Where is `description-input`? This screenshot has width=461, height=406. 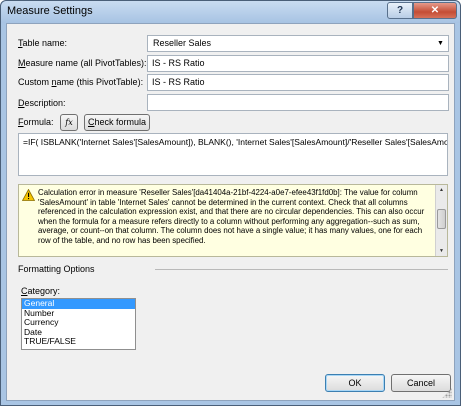 description-input is located at coordinates (298, 102).